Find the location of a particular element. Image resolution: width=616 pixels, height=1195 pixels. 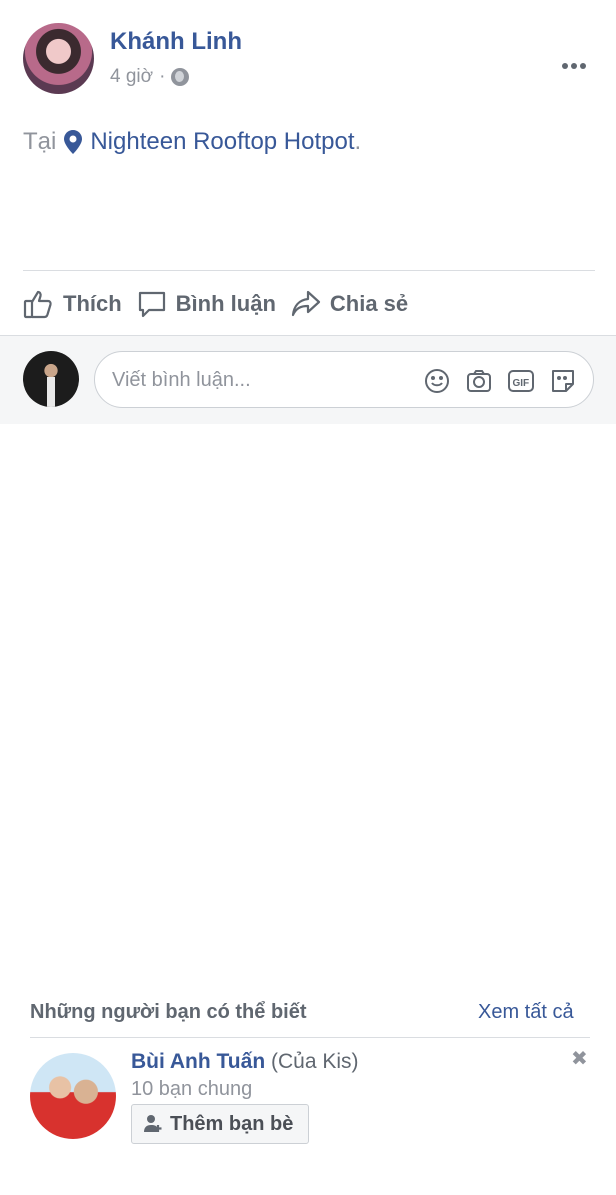

sticker-icon is located at coordinates (563, 381).